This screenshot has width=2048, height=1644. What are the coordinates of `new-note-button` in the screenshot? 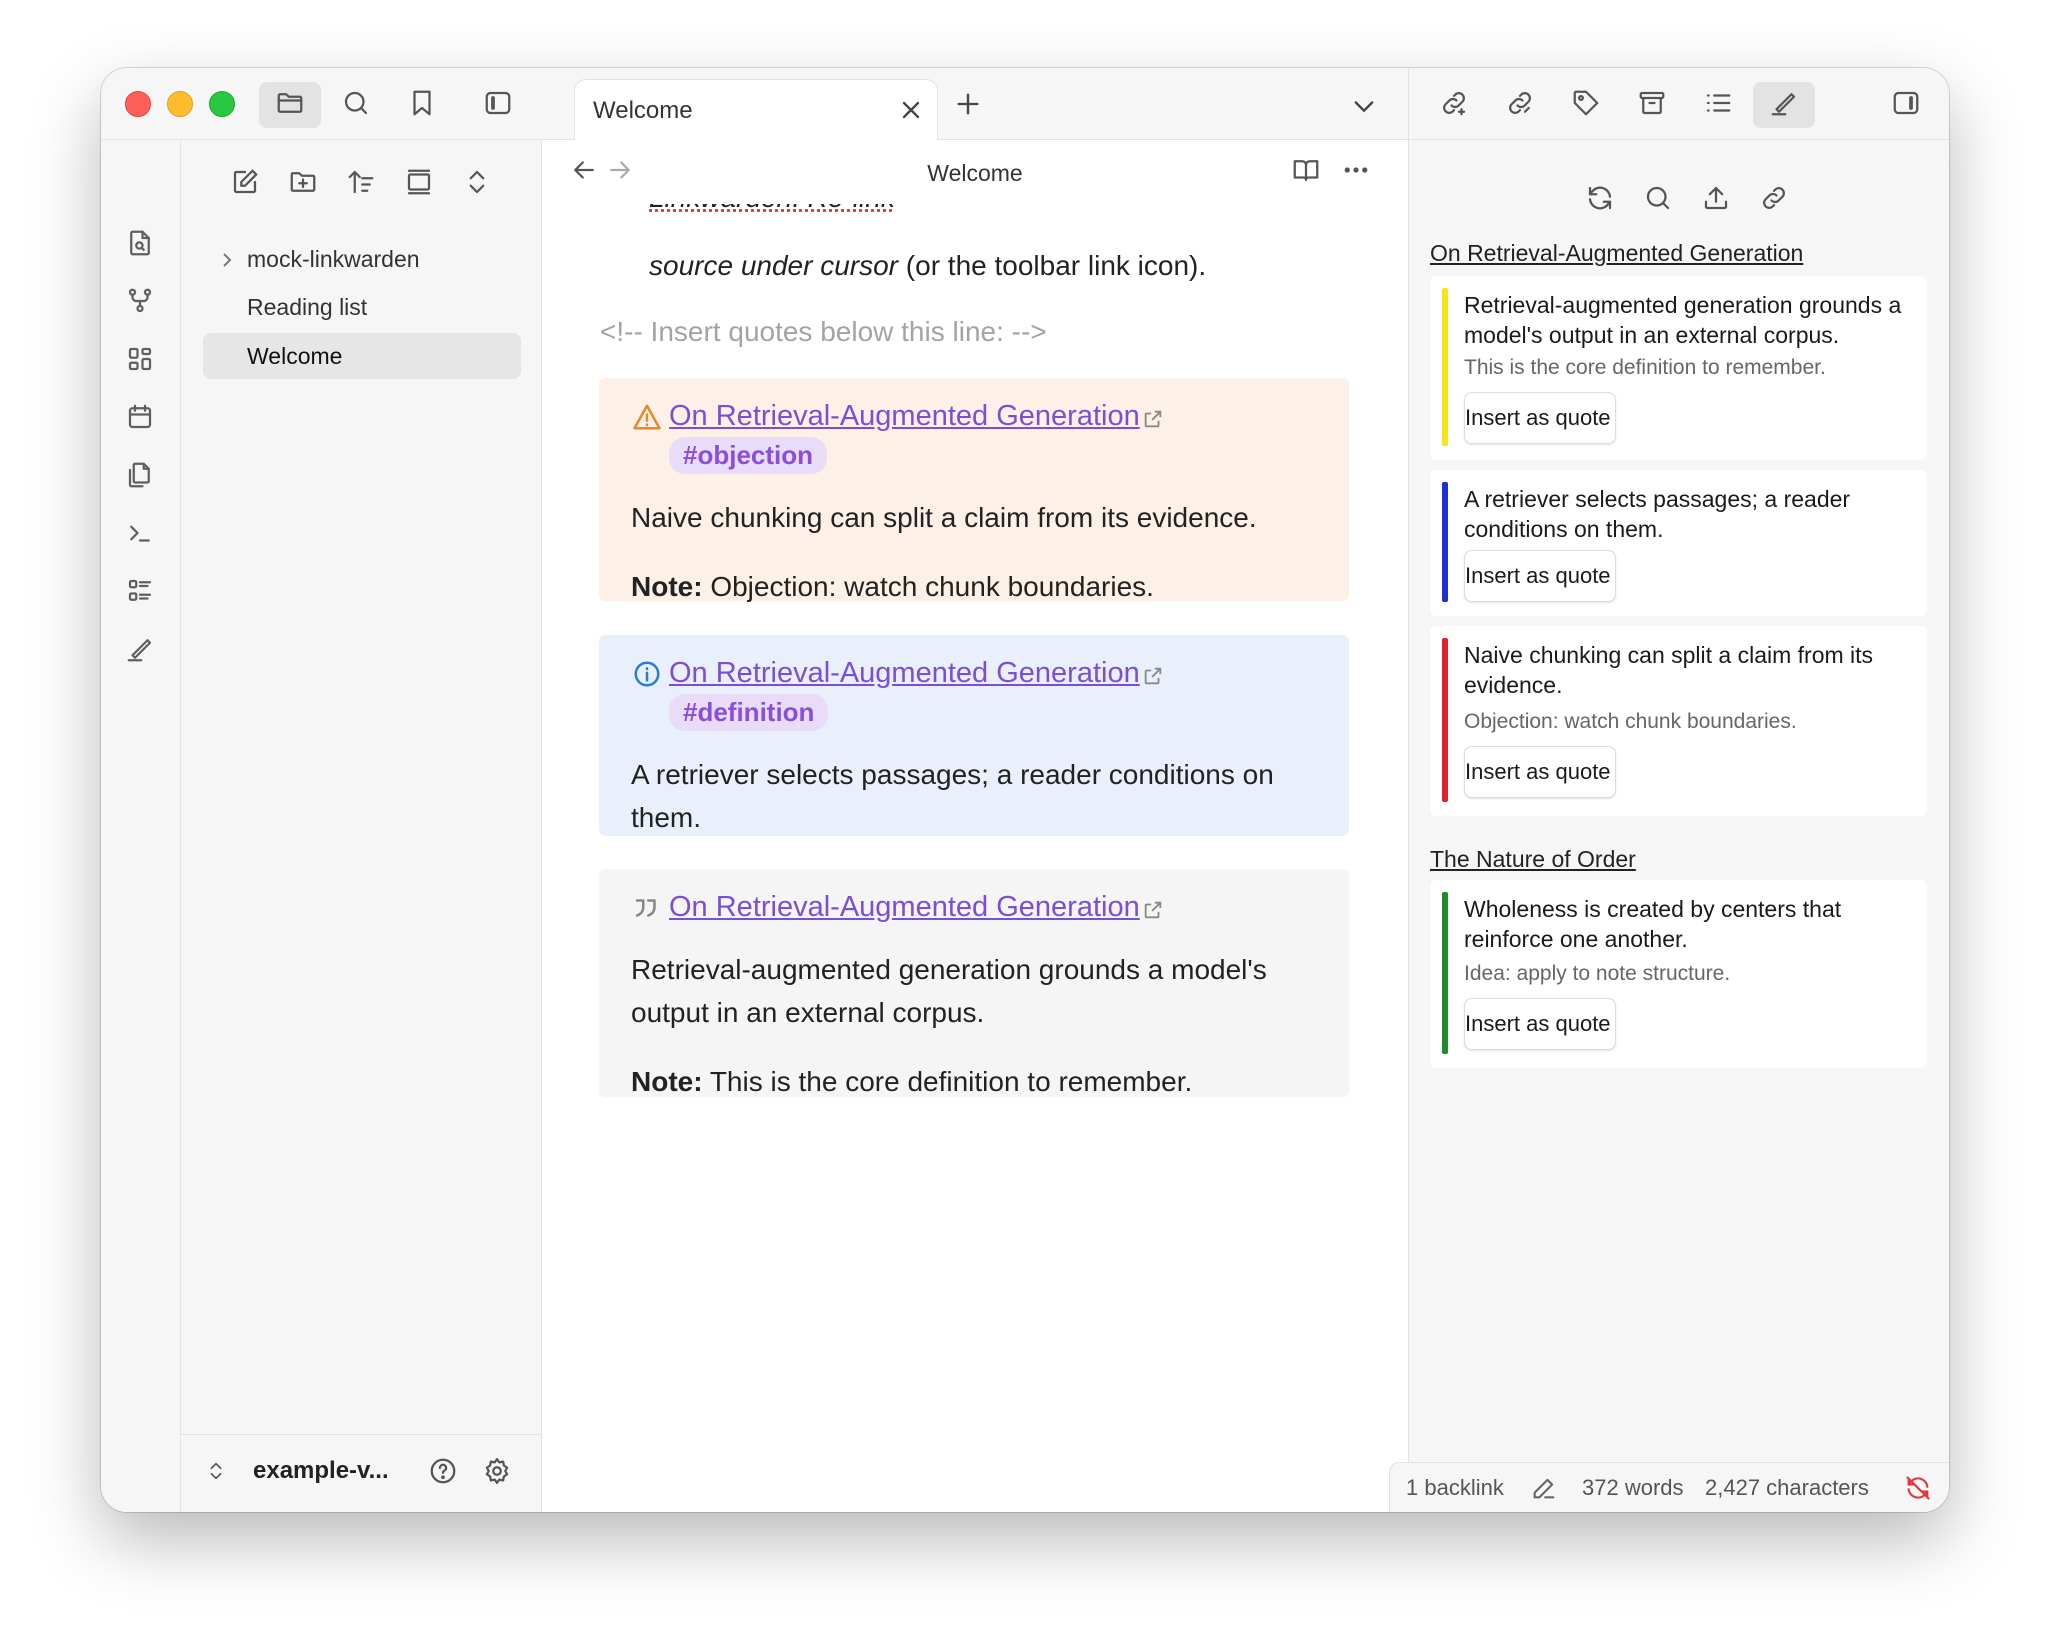 It's located at (245, 184).